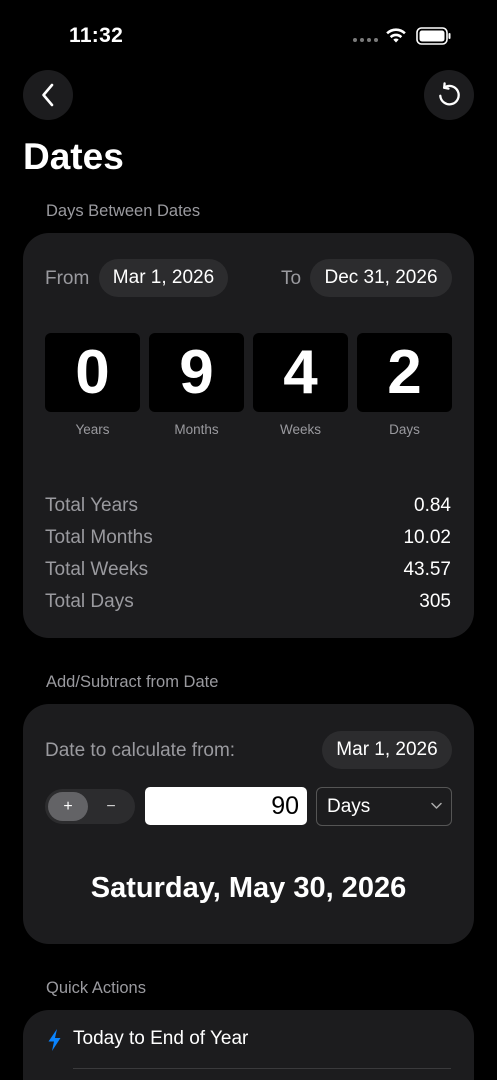 Image resolution: width=497 pixels, height=1080 pixels. What do you see at coordinates (91, 505) in the screenshot?
I see `total-label: Total Years` at bounding box center [91, 505].